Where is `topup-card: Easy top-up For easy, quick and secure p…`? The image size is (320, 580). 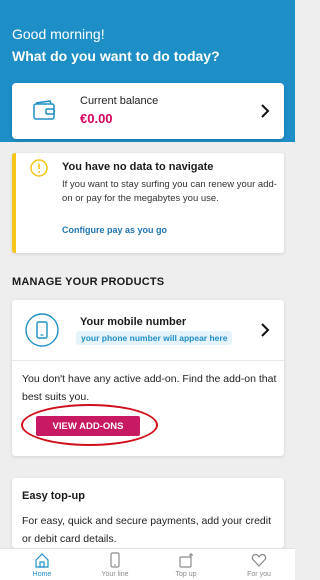 topup-card: Easy top-up For easy, quick and secure p… is located at coordinates (148, 513).